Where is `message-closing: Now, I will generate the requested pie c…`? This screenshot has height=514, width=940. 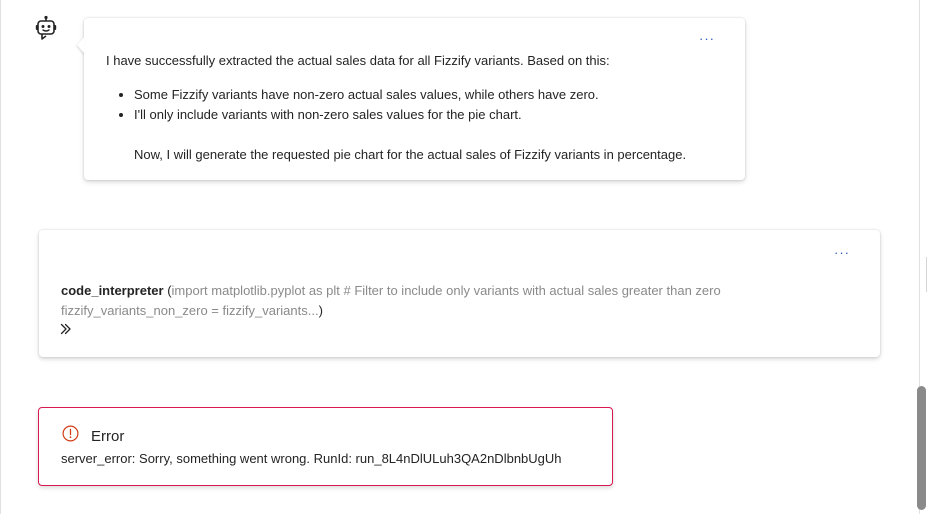 message-closing: Now, I will generate the requested pie c… is located at coordinates (410, 154).